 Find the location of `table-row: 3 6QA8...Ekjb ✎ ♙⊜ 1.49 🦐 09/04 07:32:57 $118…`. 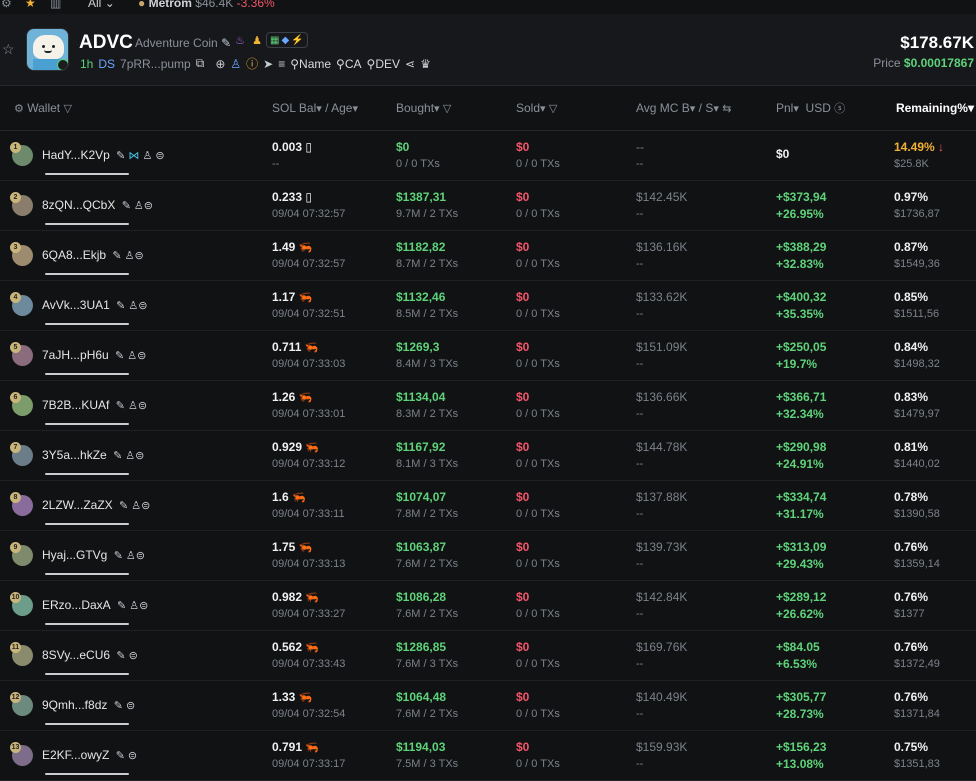

table-row: 3 6QA8...Ekjb ✎ ♙⊜ 1.49 🦐 09/04 07:32:57 $118… is located at coordinates (488, 255).